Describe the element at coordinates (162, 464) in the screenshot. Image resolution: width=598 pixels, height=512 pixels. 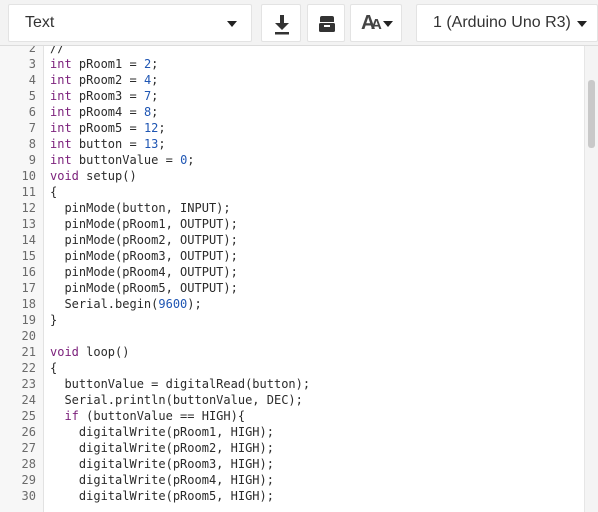
I see `code-text: digitalWrite(pRoom3, HIGH);` at that location.